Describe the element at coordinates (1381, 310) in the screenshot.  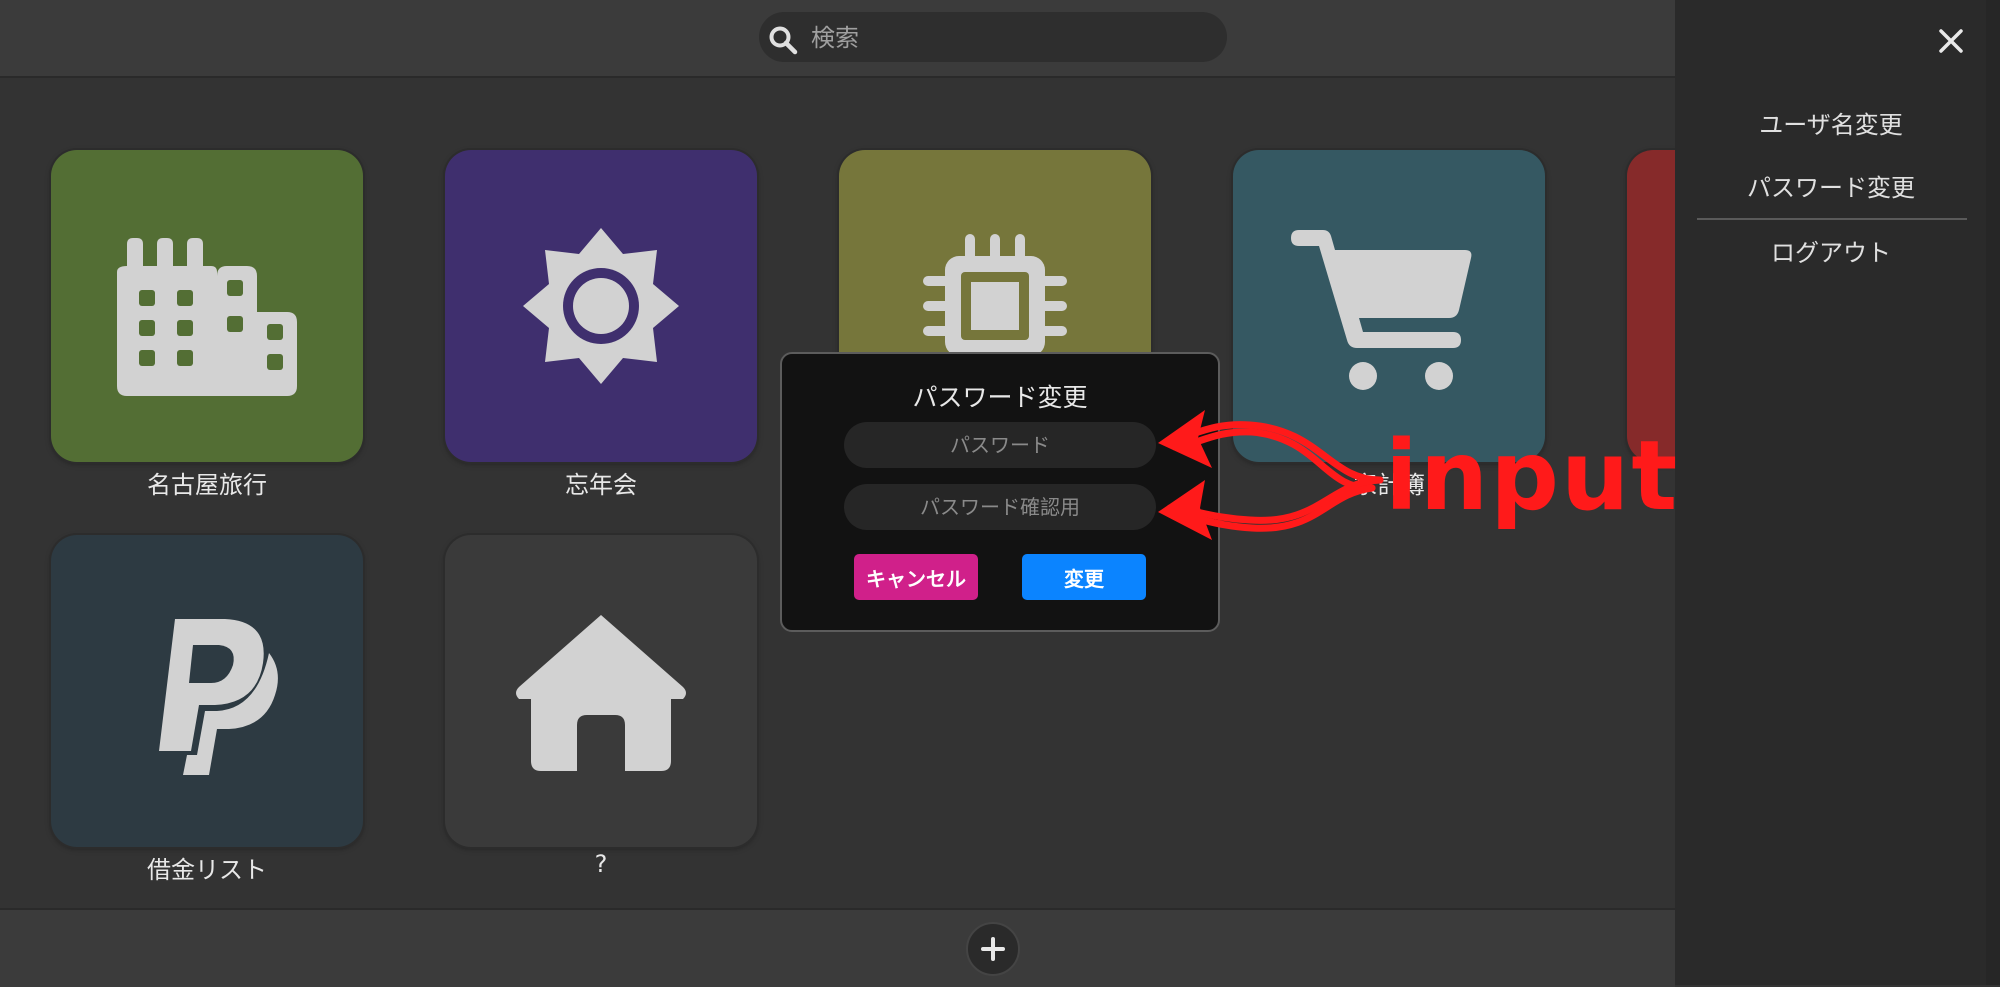
I see `cart-icon` at that location.